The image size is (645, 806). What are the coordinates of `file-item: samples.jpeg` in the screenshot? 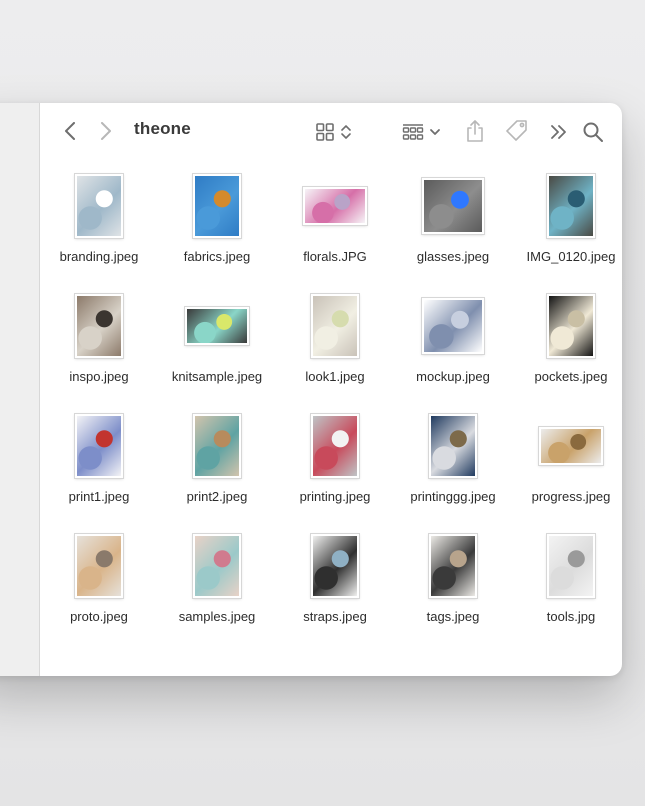 It's located at (217, 589).